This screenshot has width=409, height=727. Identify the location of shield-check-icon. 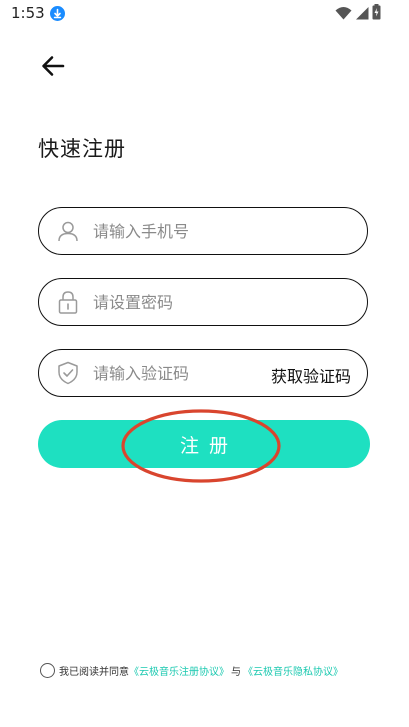
(68, 373).